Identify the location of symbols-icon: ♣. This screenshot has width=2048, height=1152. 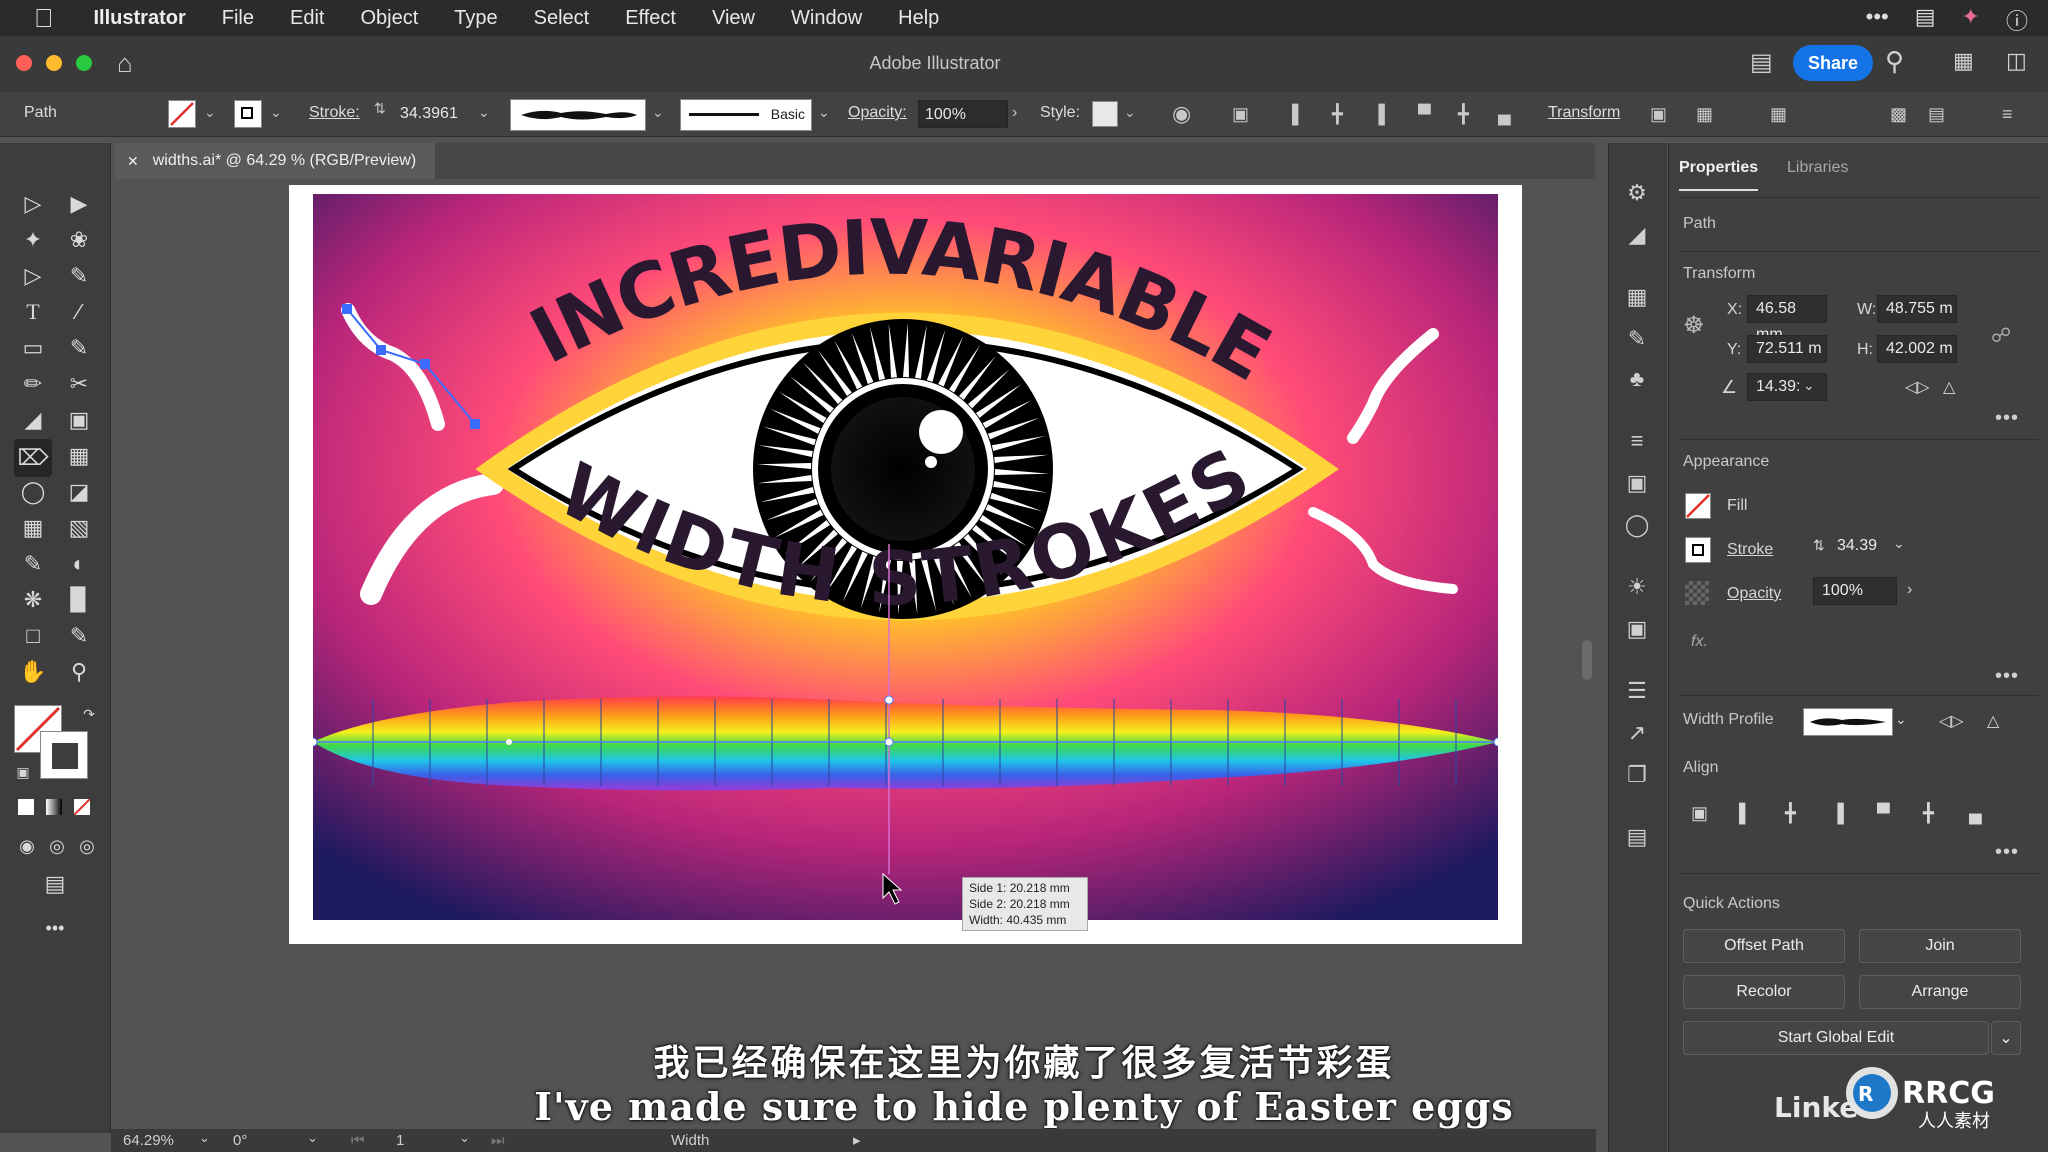
(1637, 379).